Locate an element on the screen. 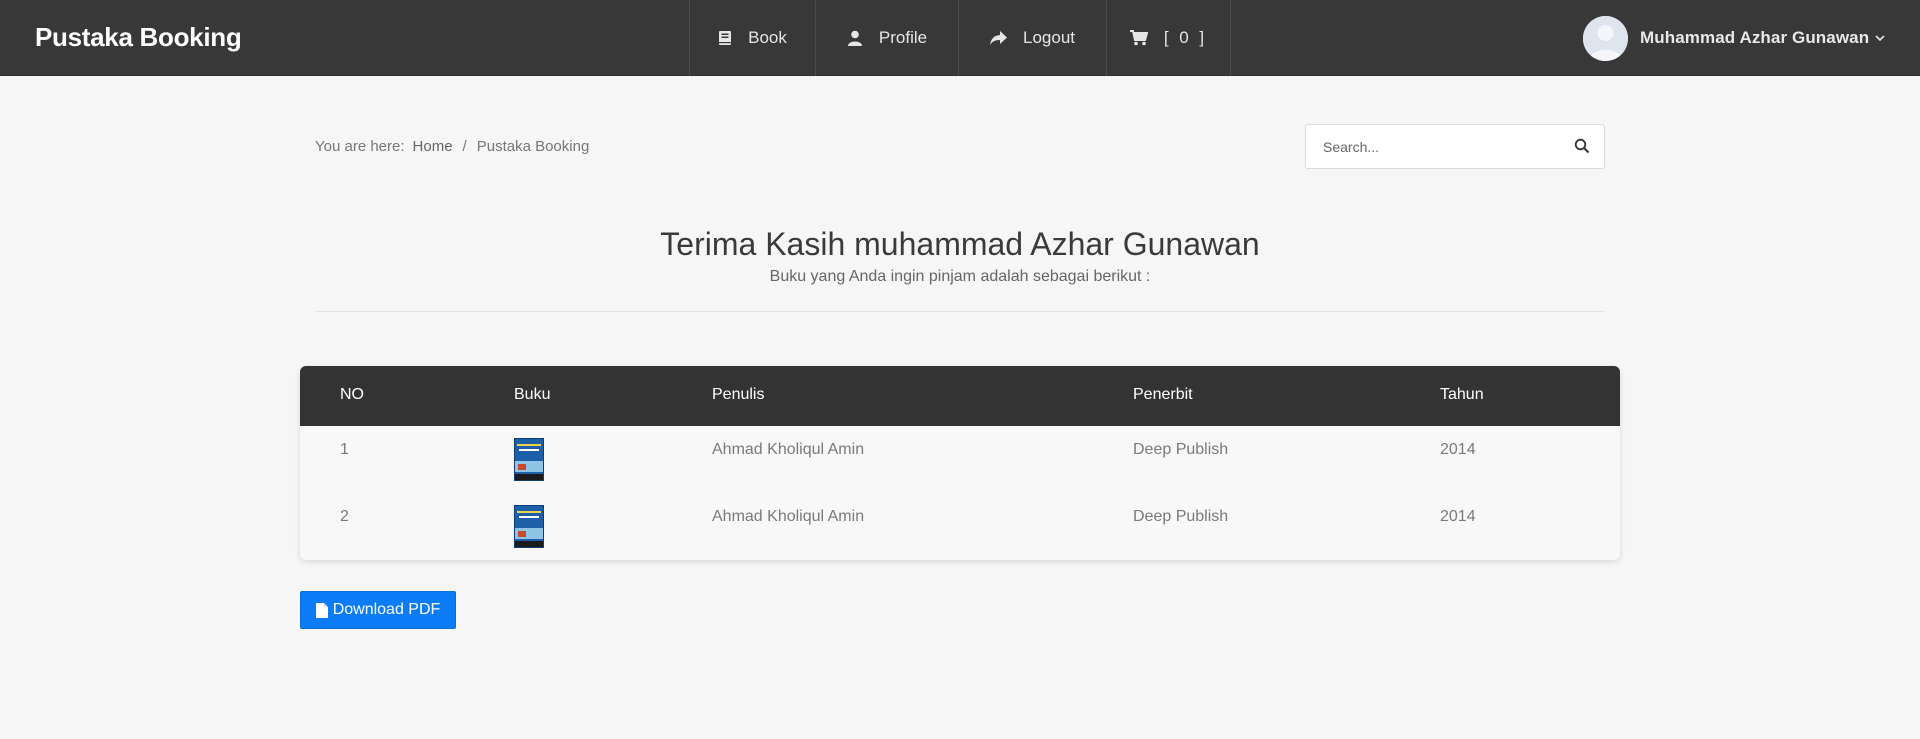 The width and height of the screenshot is (1920, 739). header-no: NO is located at coordinates (352, 394).